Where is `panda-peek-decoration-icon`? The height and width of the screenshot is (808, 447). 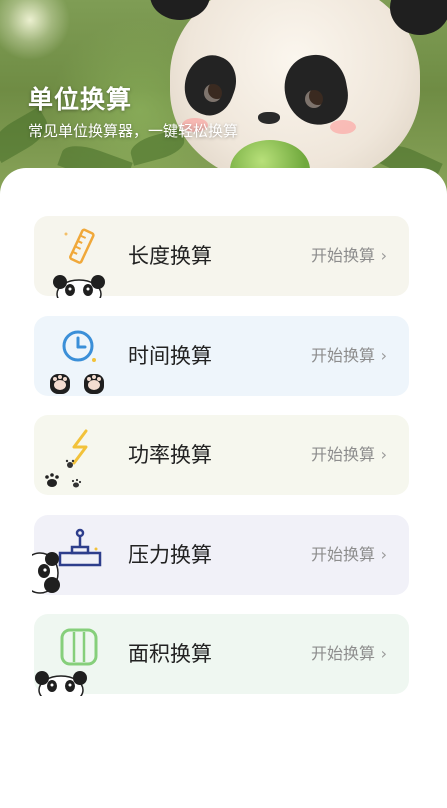 panda-peek-decoration-icon is located at coordinates (46, 573).